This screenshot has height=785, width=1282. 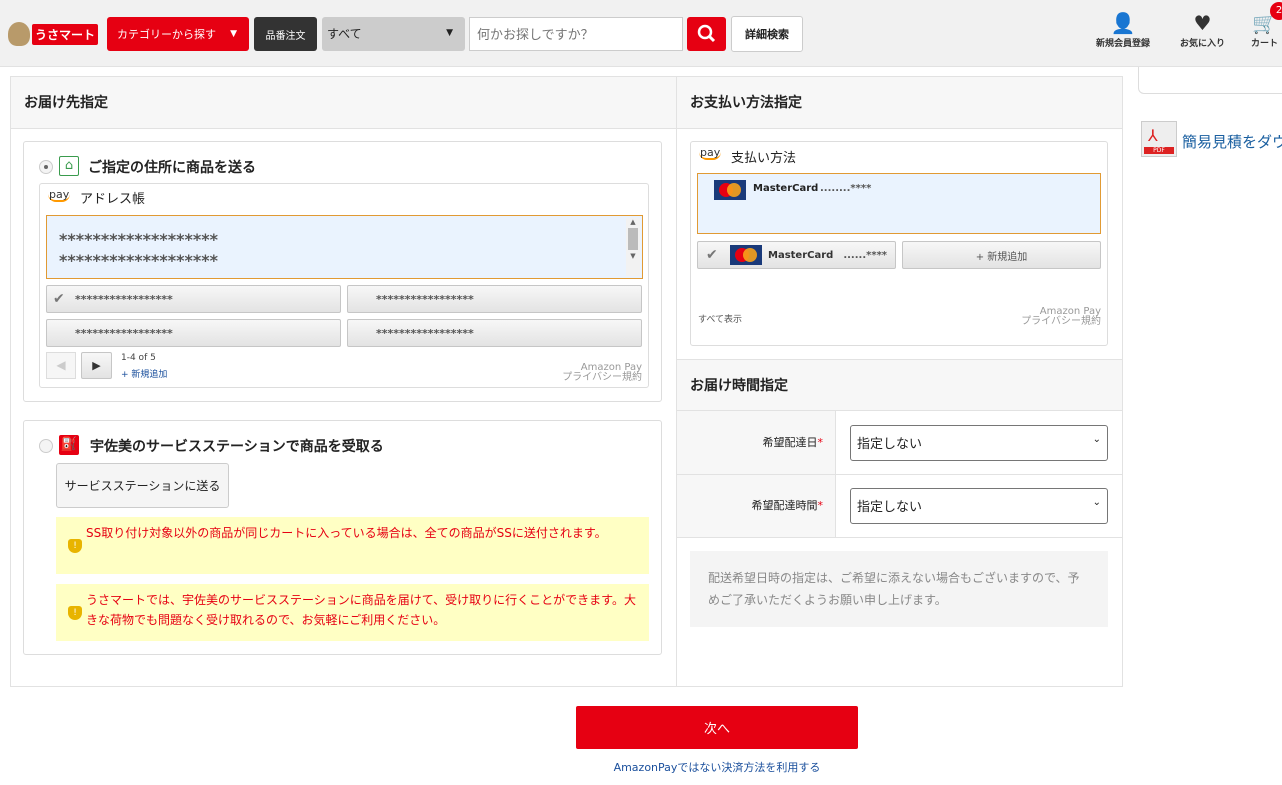 I want to click on search-icon, so click(x=706, y=33).